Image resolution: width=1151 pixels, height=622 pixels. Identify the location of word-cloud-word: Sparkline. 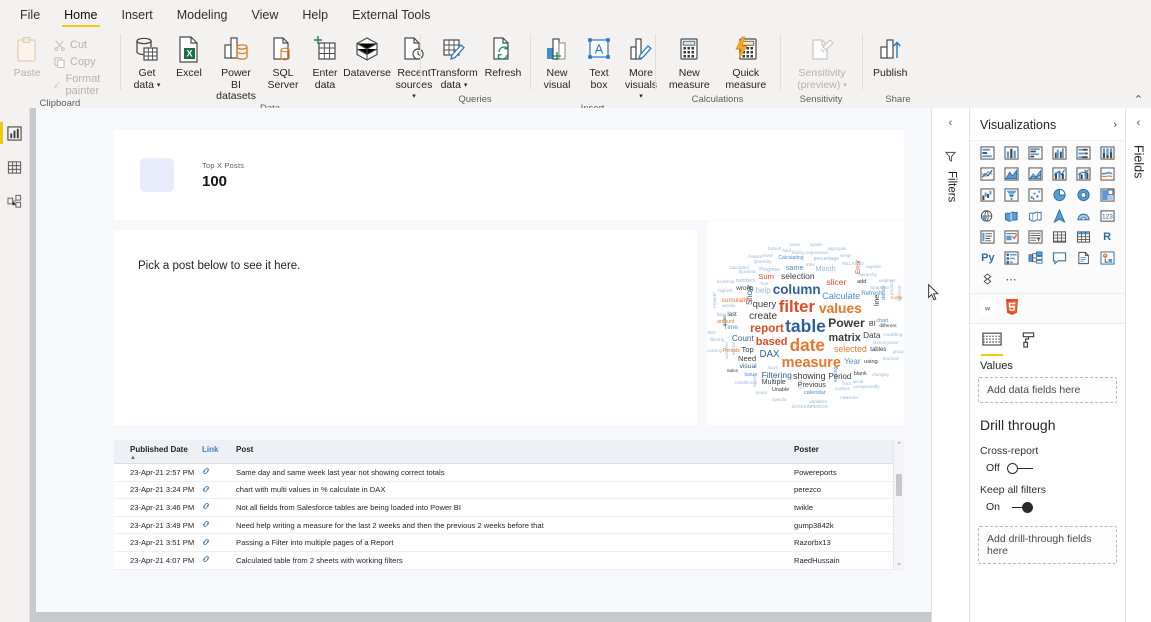
(879, 287).